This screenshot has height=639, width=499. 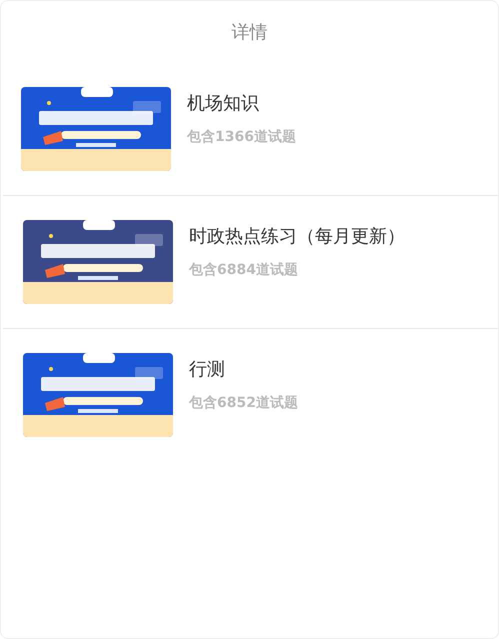 I want to click on item-title: 行测, so click(x=243, y=369).